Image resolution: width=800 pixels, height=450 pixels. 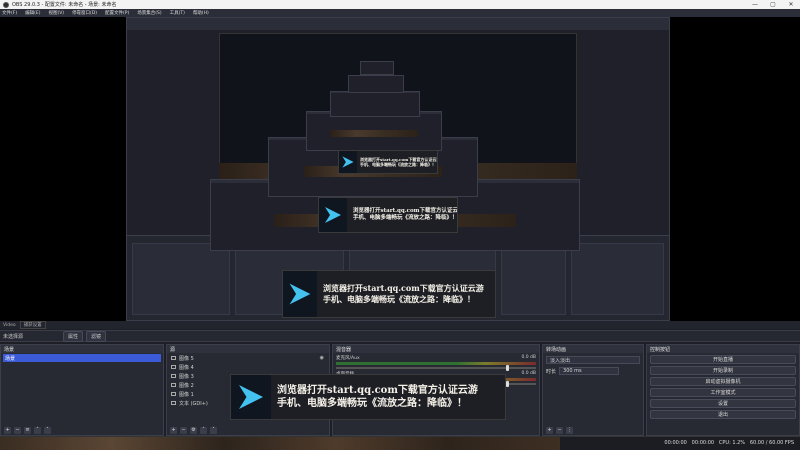 What do you see at coordinates (400, 4) in the screenshot?
I see `title-bar: OBS 29.0.3 - 配置文件: 未命名 - 场景: 未命名 — ▢ ✕` at bounding box center [400, 4].